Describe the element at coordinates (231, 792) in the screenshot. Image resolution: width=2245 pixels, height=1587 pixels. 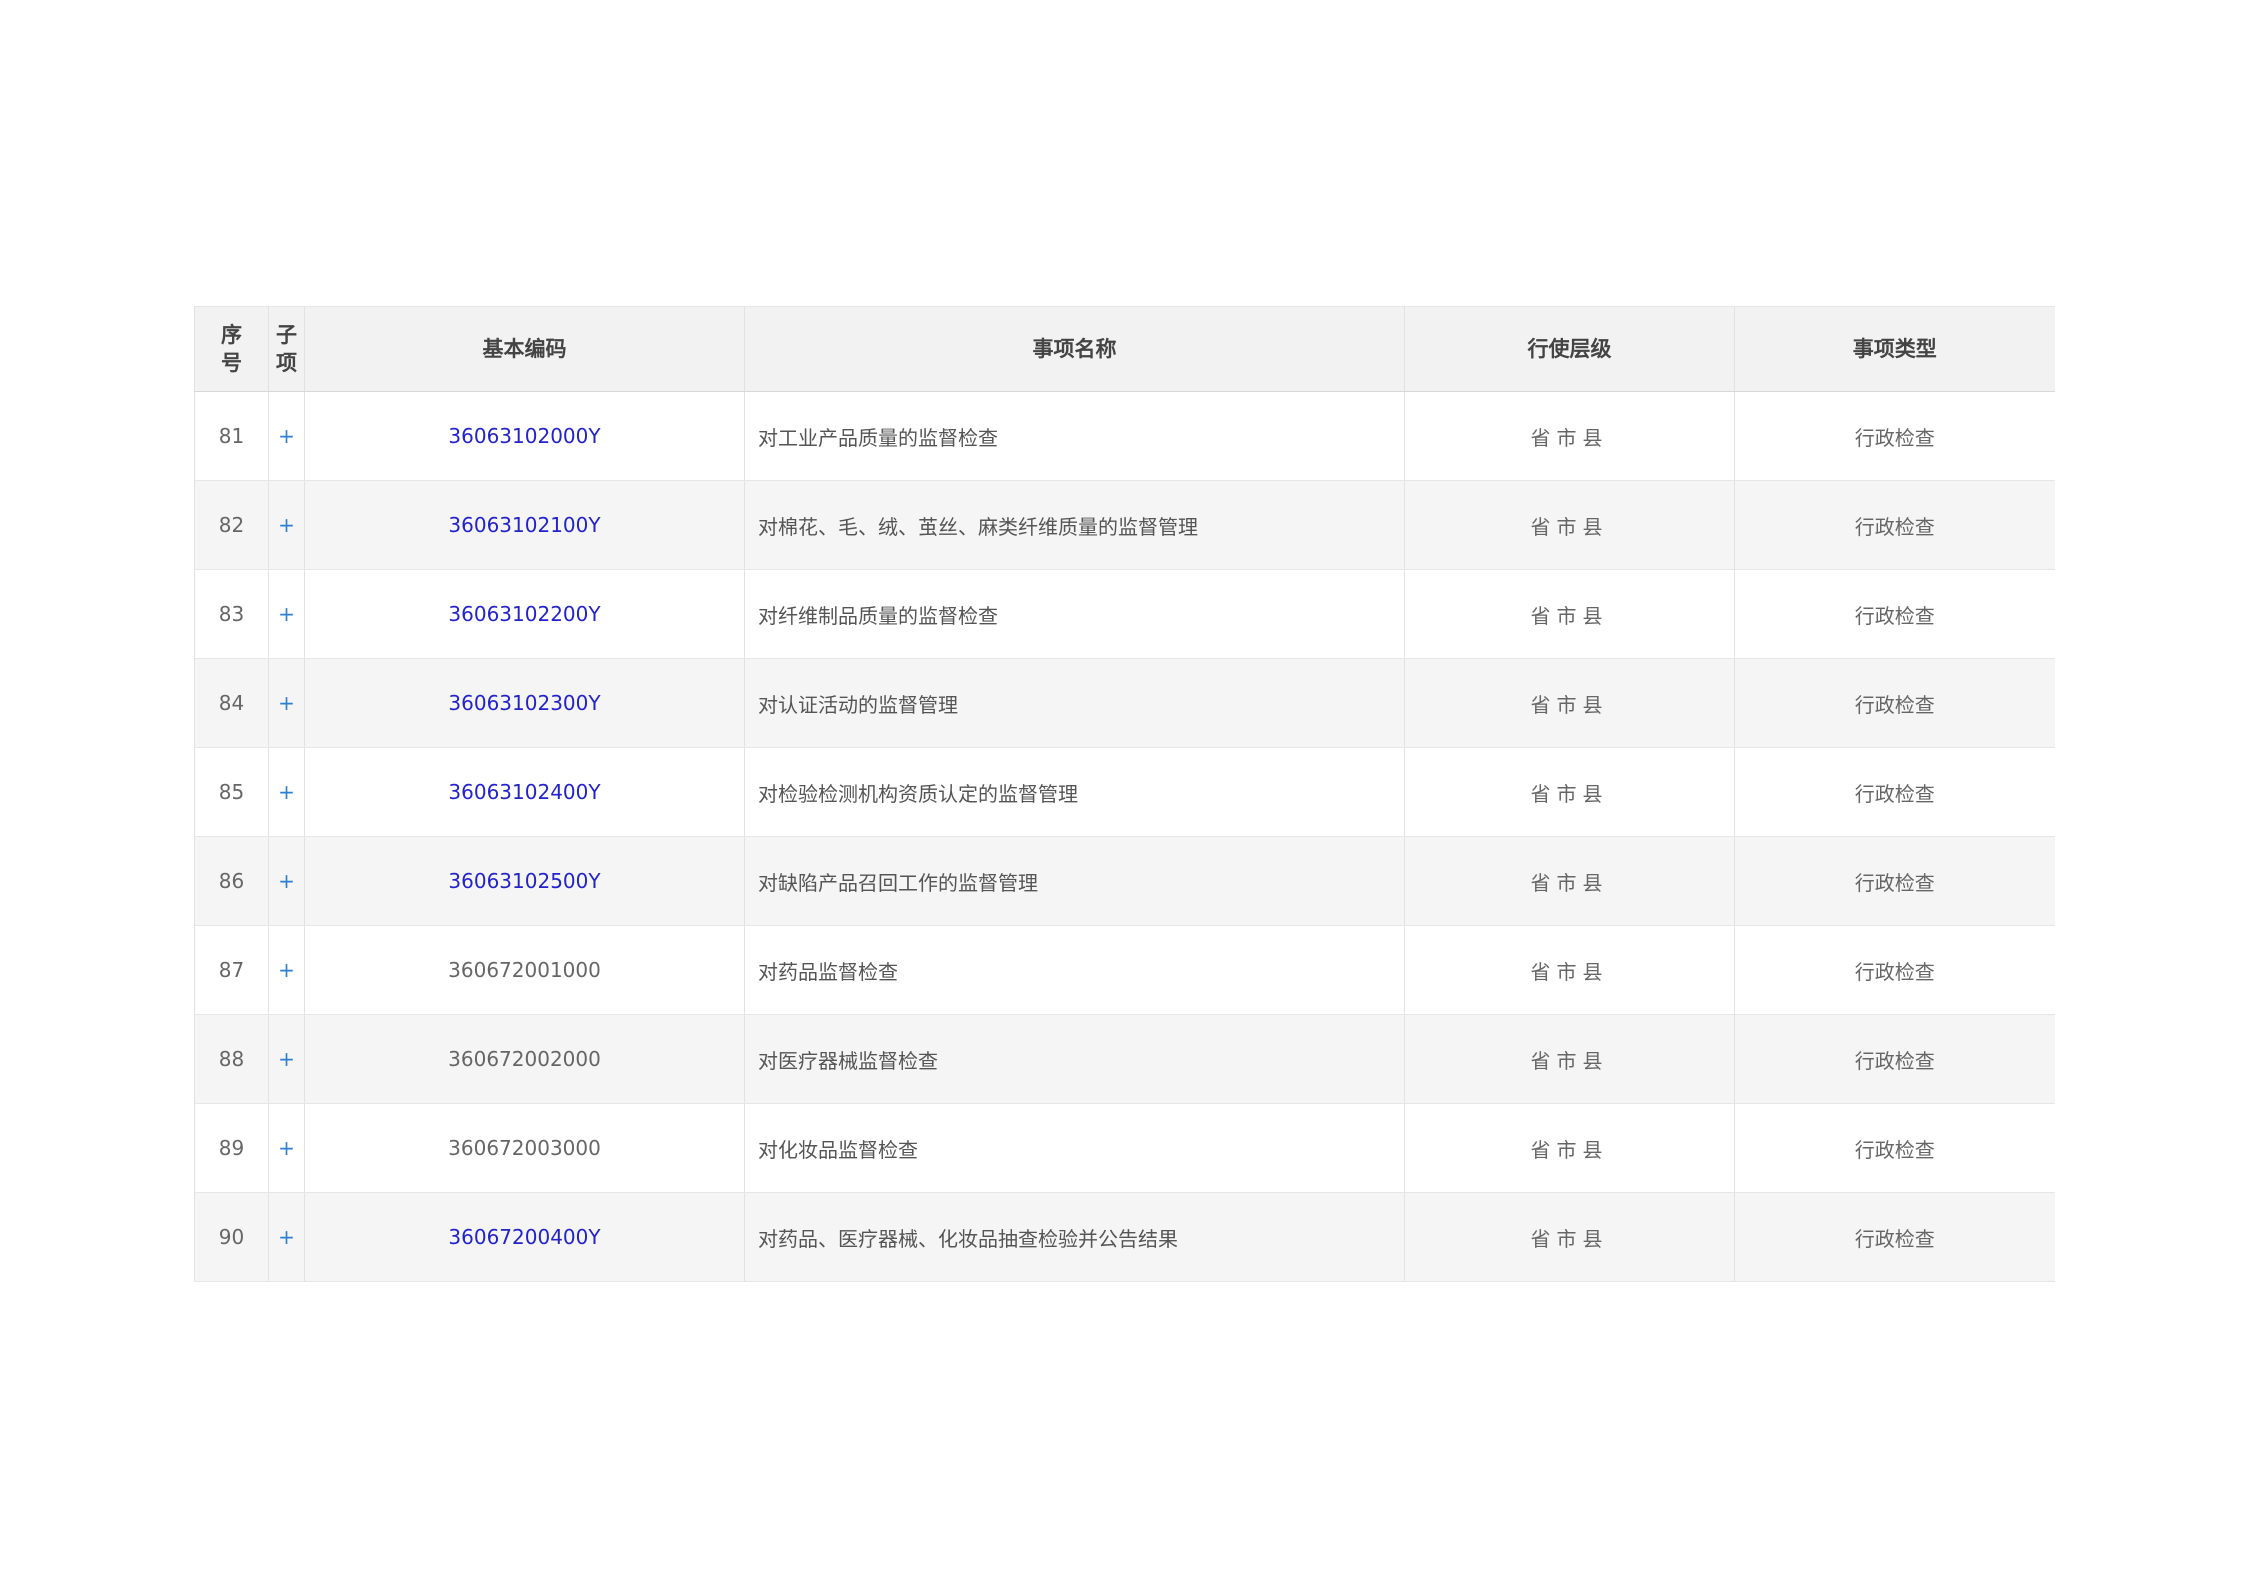
I see `row-seq: 85` at that location.